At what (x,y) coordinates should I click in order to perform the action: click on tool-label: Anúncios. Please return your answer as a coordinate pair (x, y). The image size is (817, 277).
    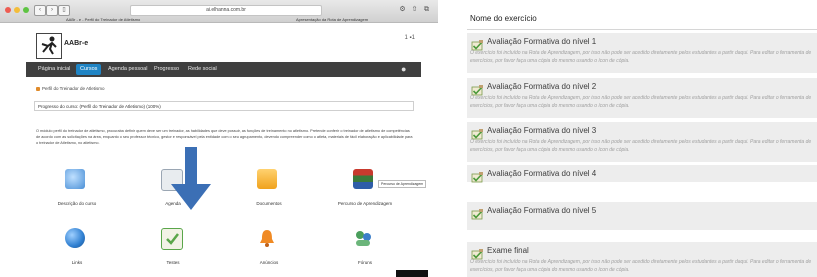
    Looking at the image, I should click on (269, 262).